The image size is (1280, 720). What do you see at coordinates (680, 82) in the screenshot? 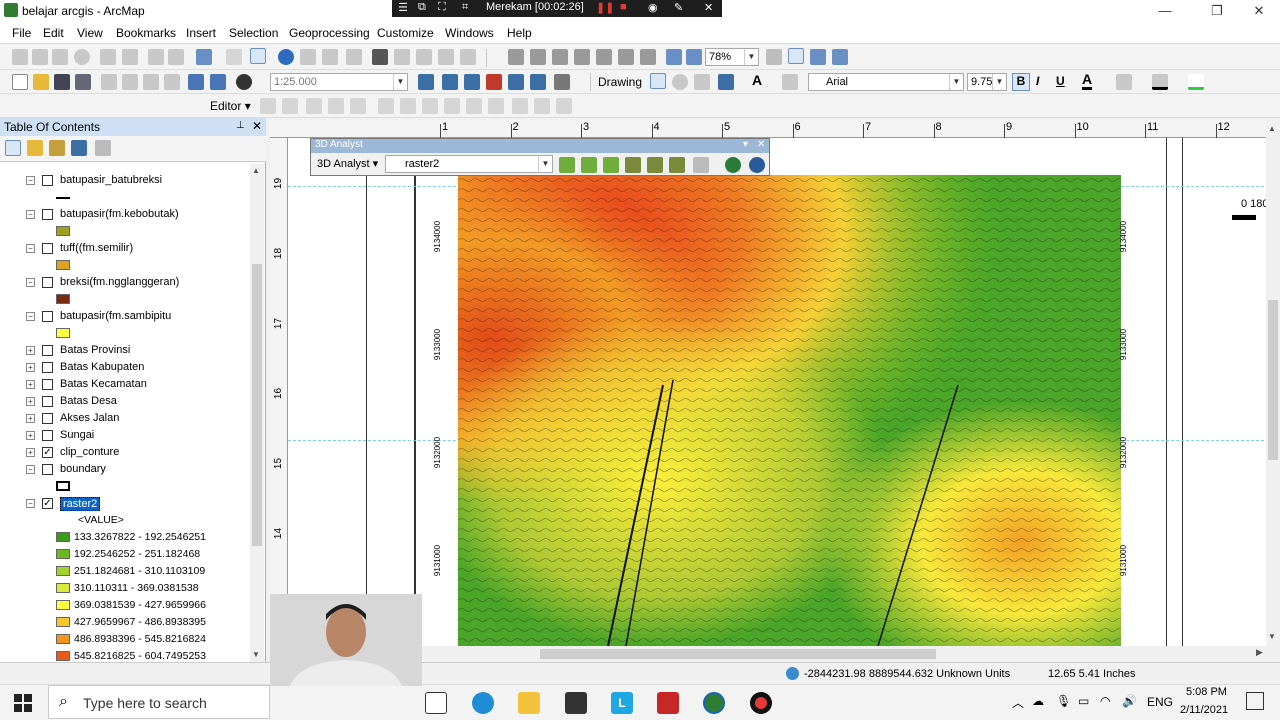
I see `rotate-icon` at bounding box center [680, 82].